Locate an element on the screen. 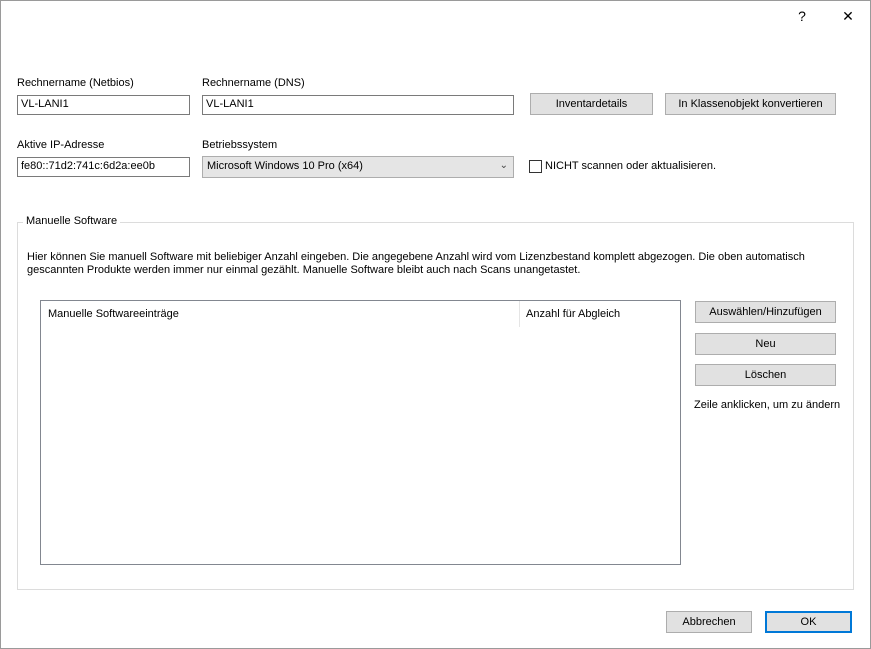  title-bar: ? ✕ is located at coordinates (435, 16).